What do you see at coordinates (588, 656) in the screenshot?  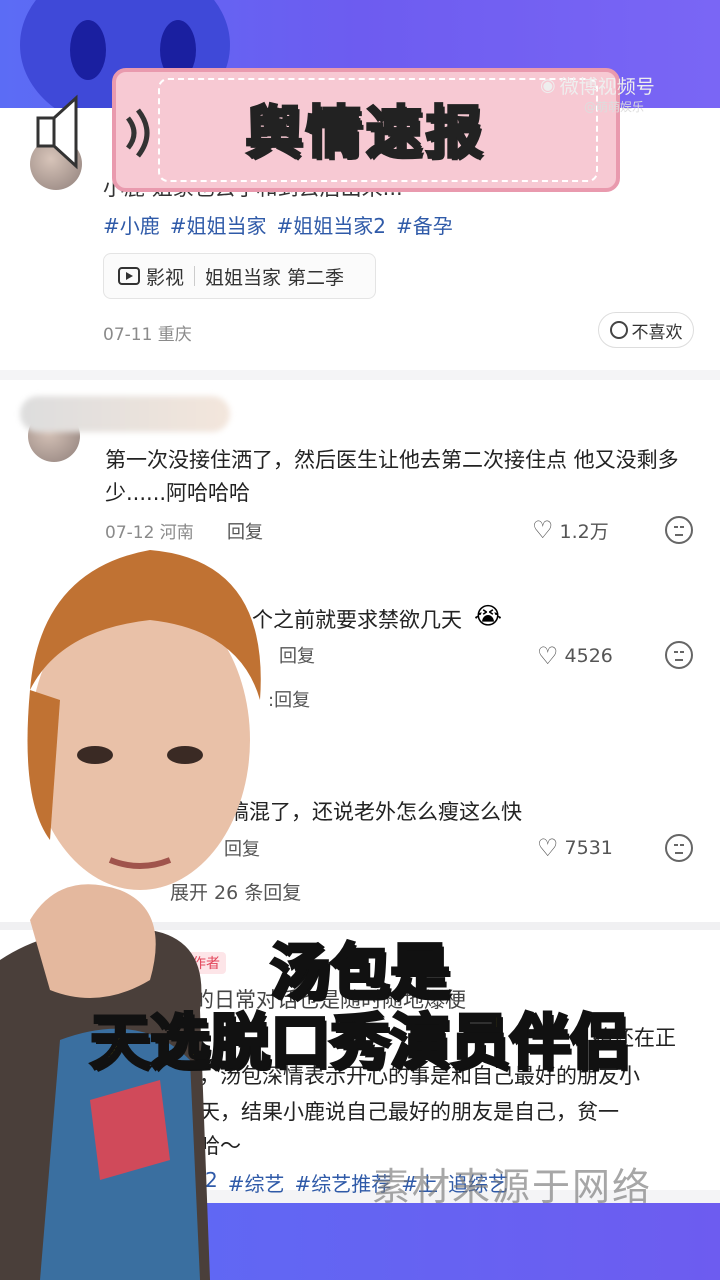 I see `like-count: 4526` at bounding box center [588, 656].